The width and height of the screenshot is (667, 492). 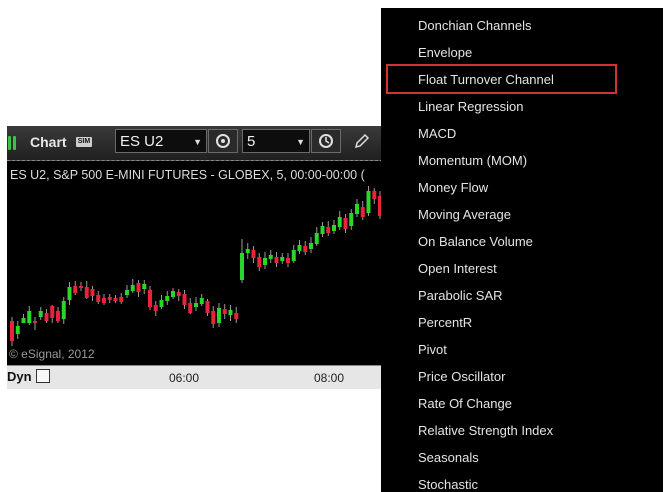 I want to click on menu-item-parabolic-sar: Parabolic SAR, so click(x=460, y=295).